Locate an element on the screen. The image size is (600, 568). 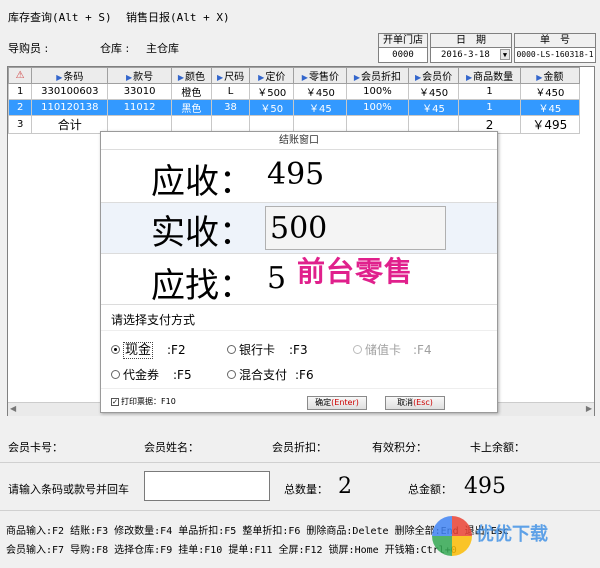
table-row: 2 110120138 11012 黑色 38 ￥50 ￥45 100% ￥45 1 ￥45 is located at coordinates (294, 107).